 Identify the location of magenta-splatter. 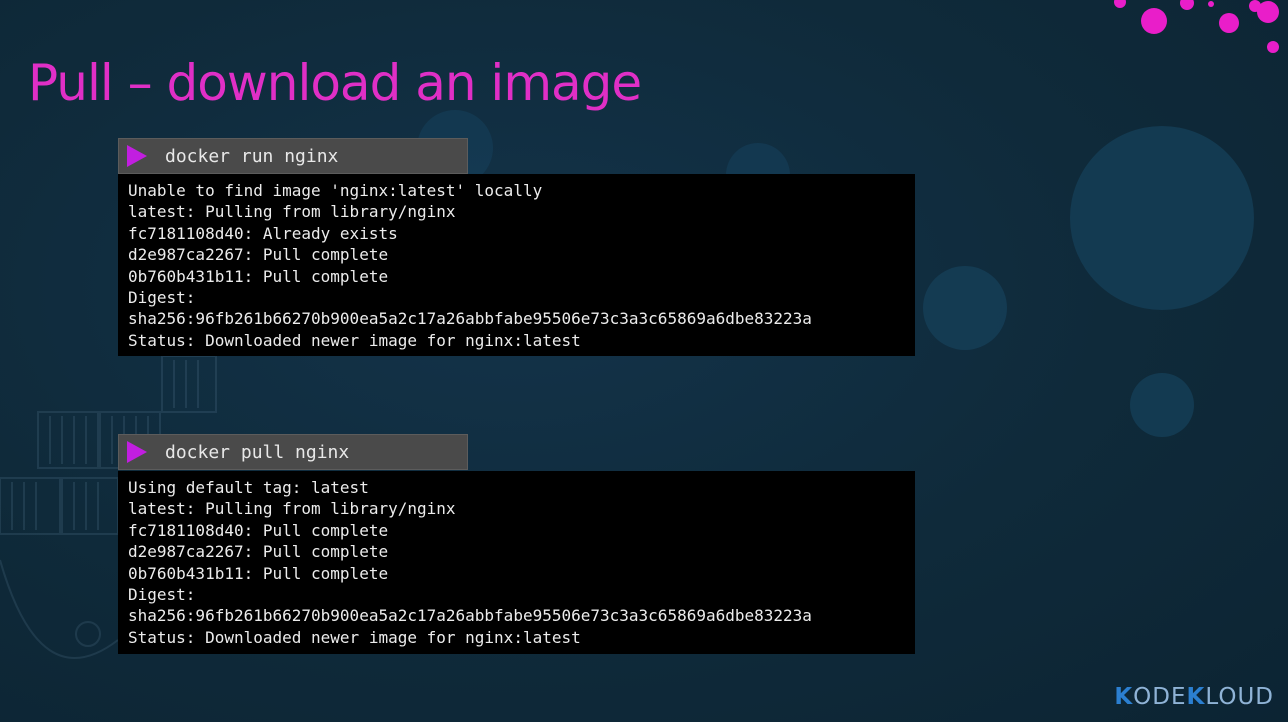
(1196, 26).